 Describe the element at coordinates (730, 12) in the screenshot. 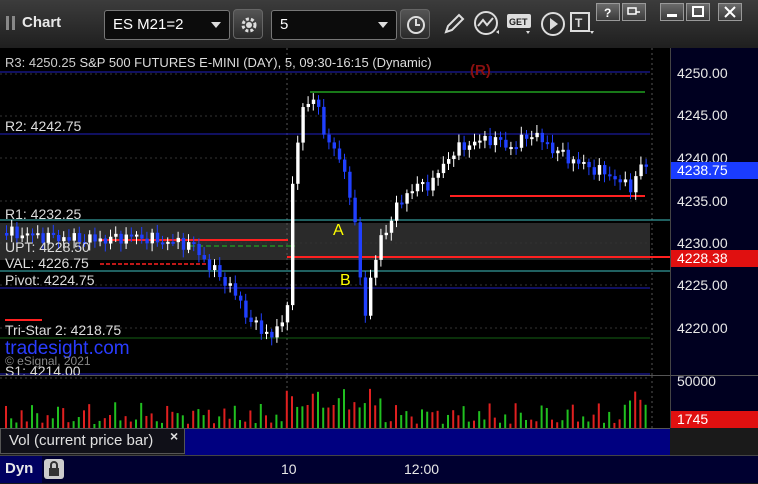

I see `close-button` at that location.